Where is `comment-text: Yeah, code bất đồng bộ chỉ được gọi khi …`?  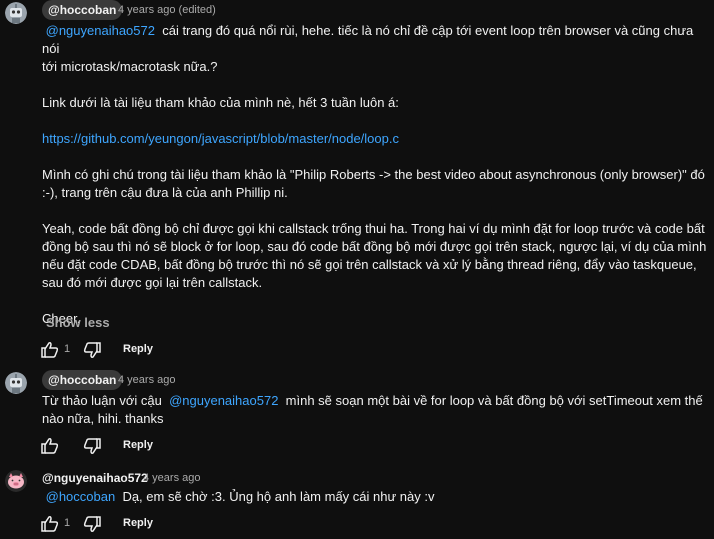 comment-text: Yeah, code bất đồng bộ chỉ được gọi khi … is located at coordinates (373, 228).